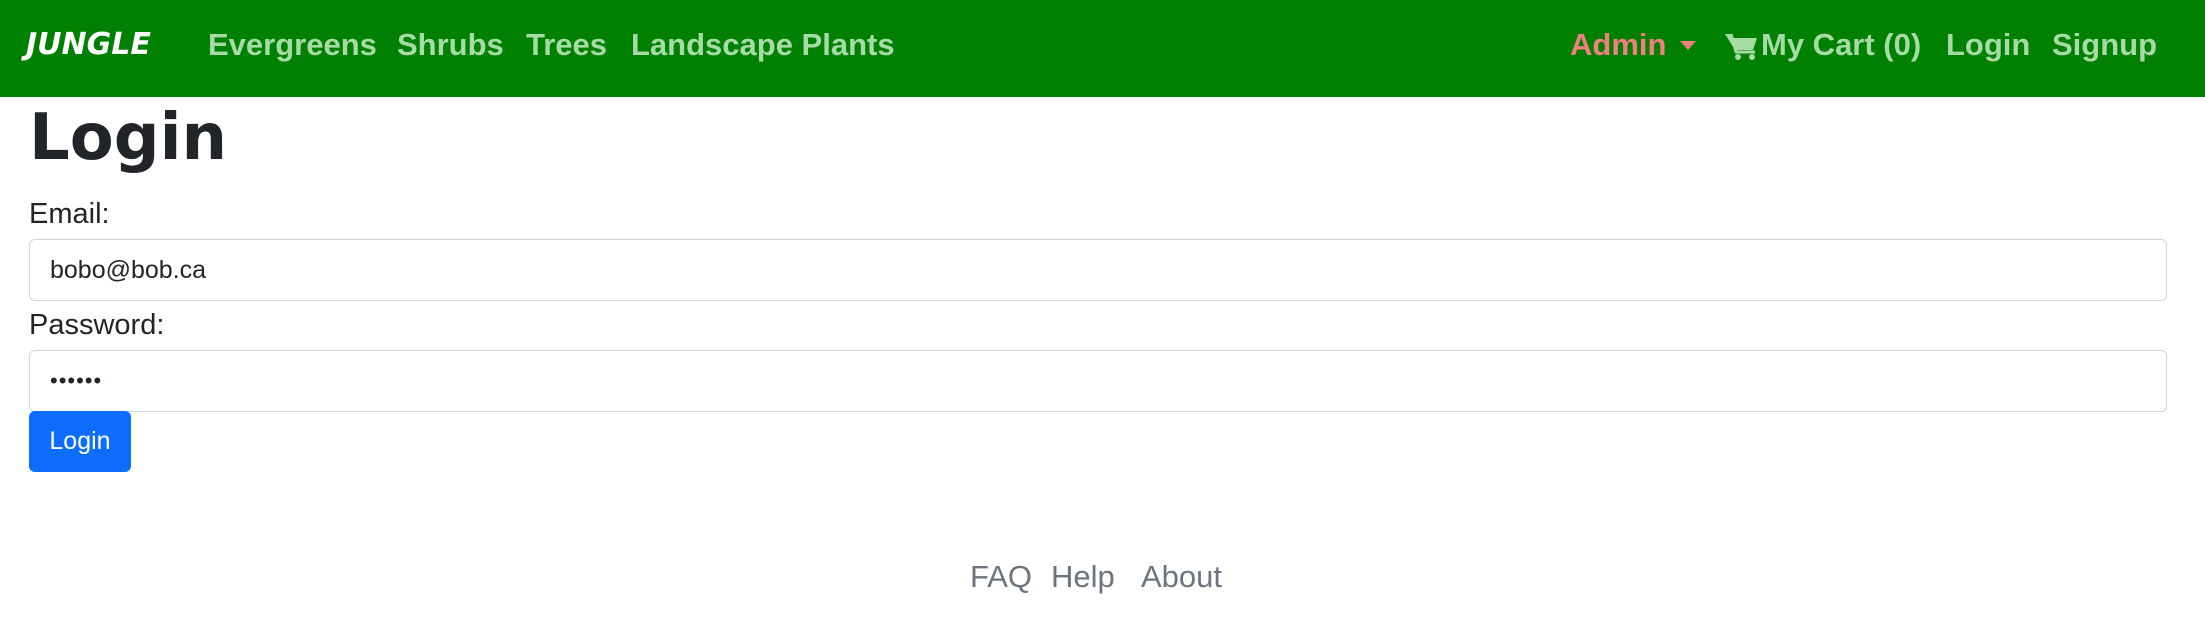  Describe the element at coordinates (1688, 45) in the screenshot. I see `caret-down-icon` at that location.